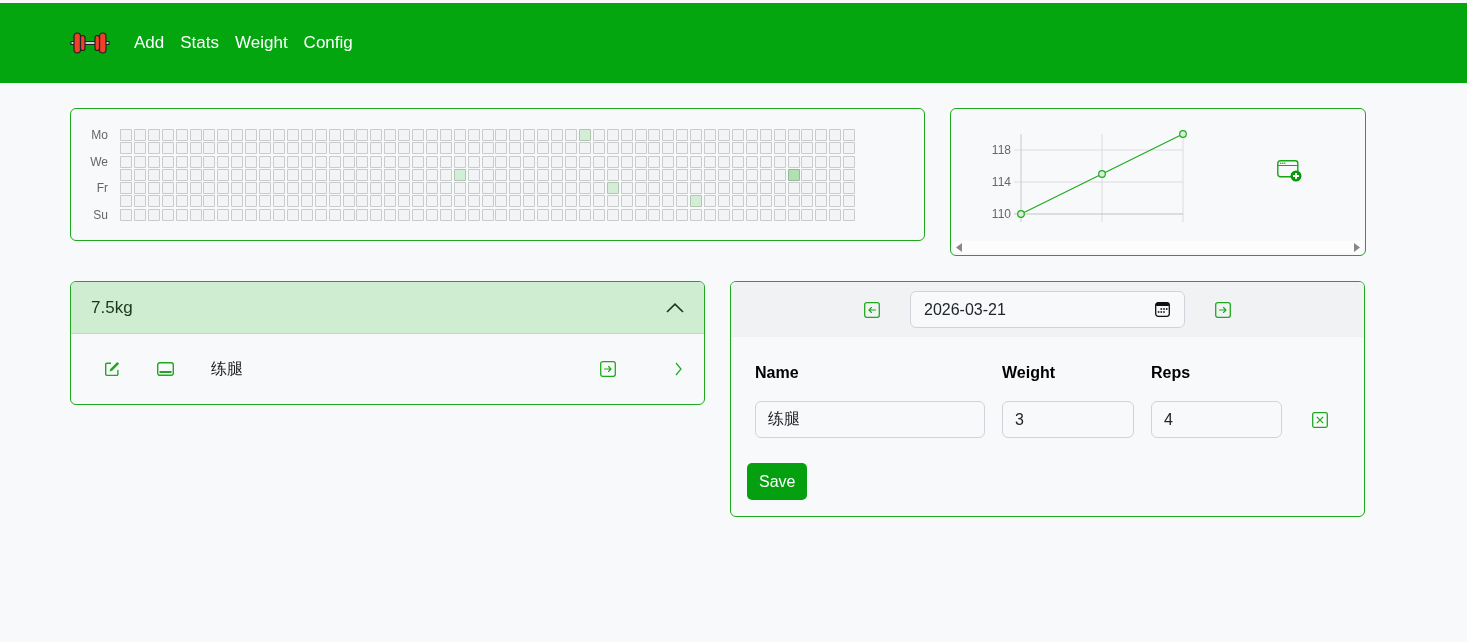 The image size is (1467, 642). What do you see at coordinates (959, 247) in the screenshot?
I see `scroll-left-icon` at bounding box center [959, 247].